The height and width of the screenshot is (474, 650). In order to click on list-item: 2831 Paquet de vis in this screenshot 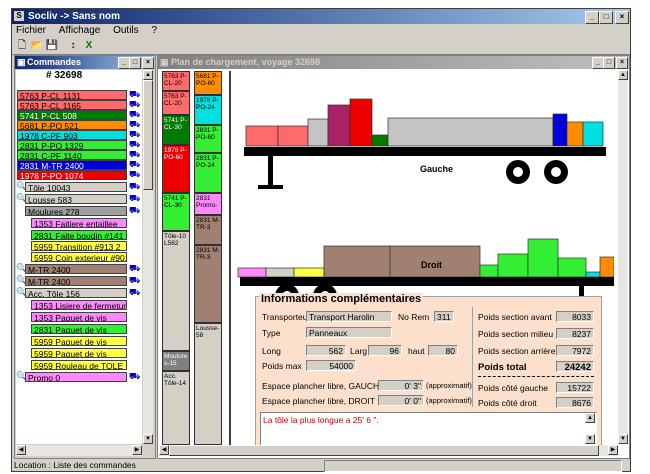, I will do `click(79, 329)`.